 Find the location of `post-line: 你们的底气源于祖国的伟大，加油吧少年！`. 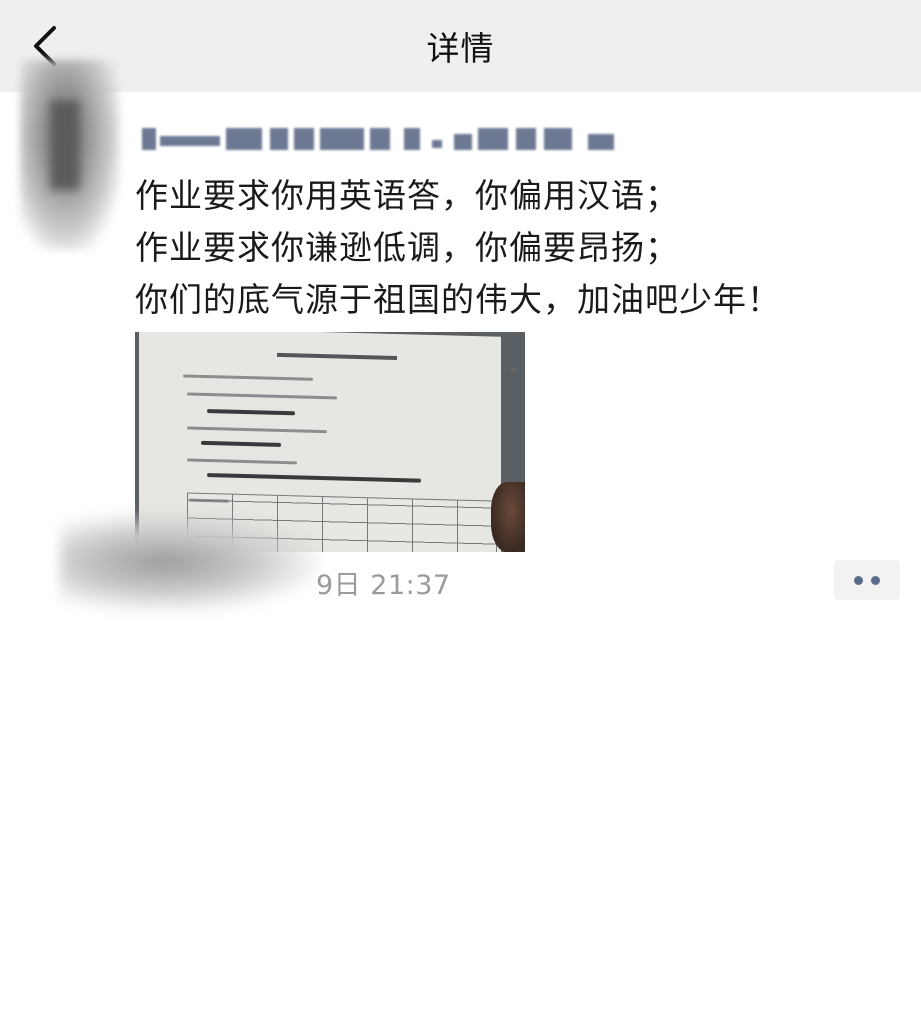

post-line: 你们的底气源于祖国的伟大，加油吧少年！ is located at coordinates (458, 299).